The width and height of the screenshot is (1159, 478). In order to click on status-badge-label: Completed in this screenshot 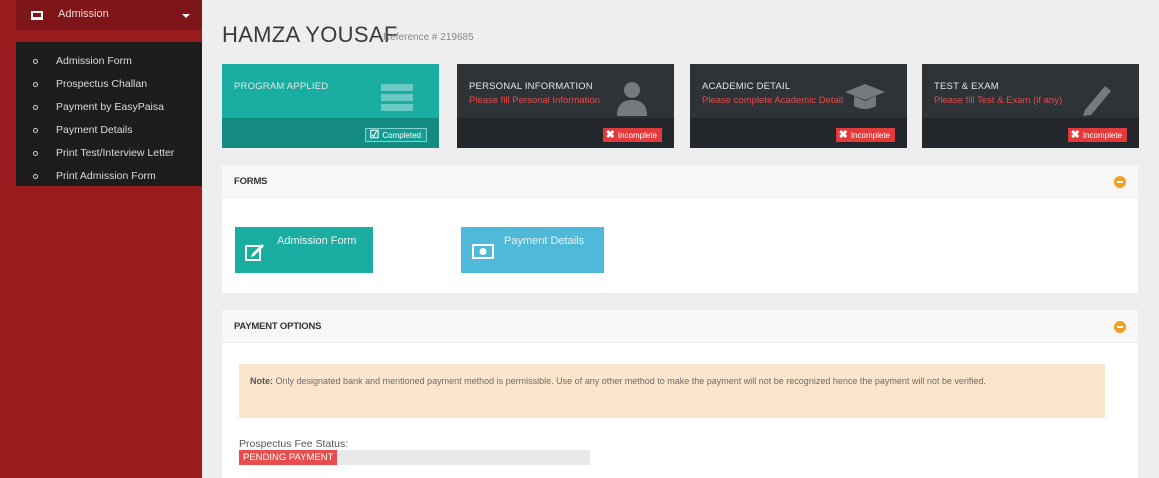, I will do `click(401, 135)`.